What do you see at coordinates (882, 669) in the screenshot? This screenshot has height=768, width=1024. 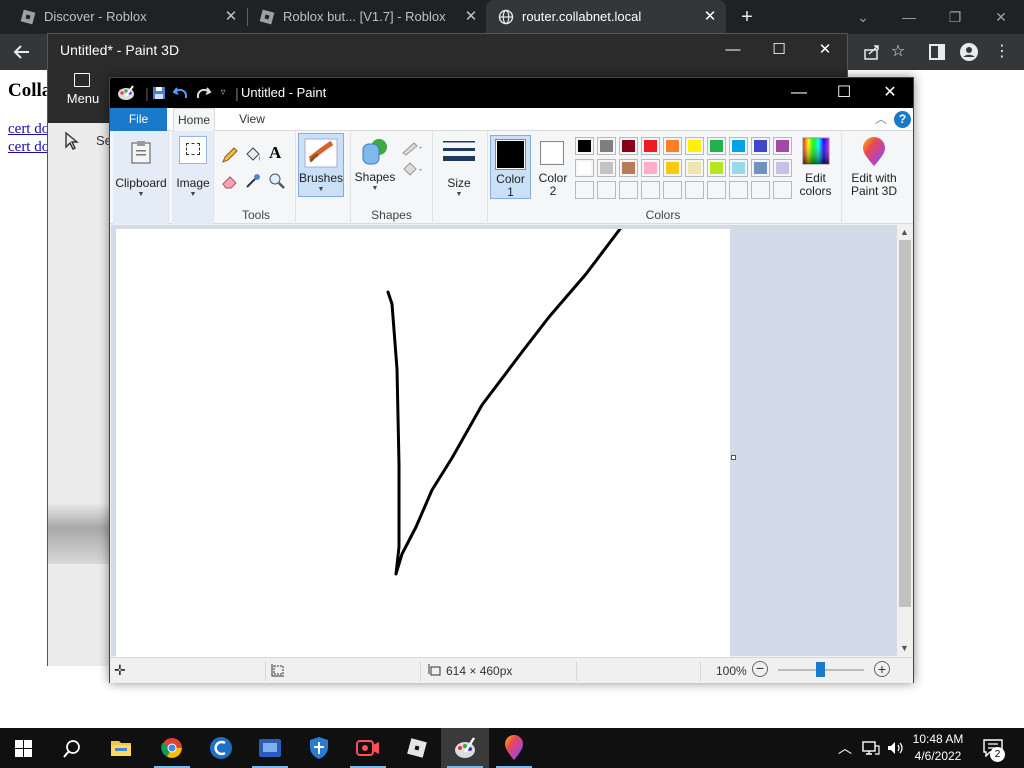 I see `zoom-in-icon: +` at bounding box center [882, 669].